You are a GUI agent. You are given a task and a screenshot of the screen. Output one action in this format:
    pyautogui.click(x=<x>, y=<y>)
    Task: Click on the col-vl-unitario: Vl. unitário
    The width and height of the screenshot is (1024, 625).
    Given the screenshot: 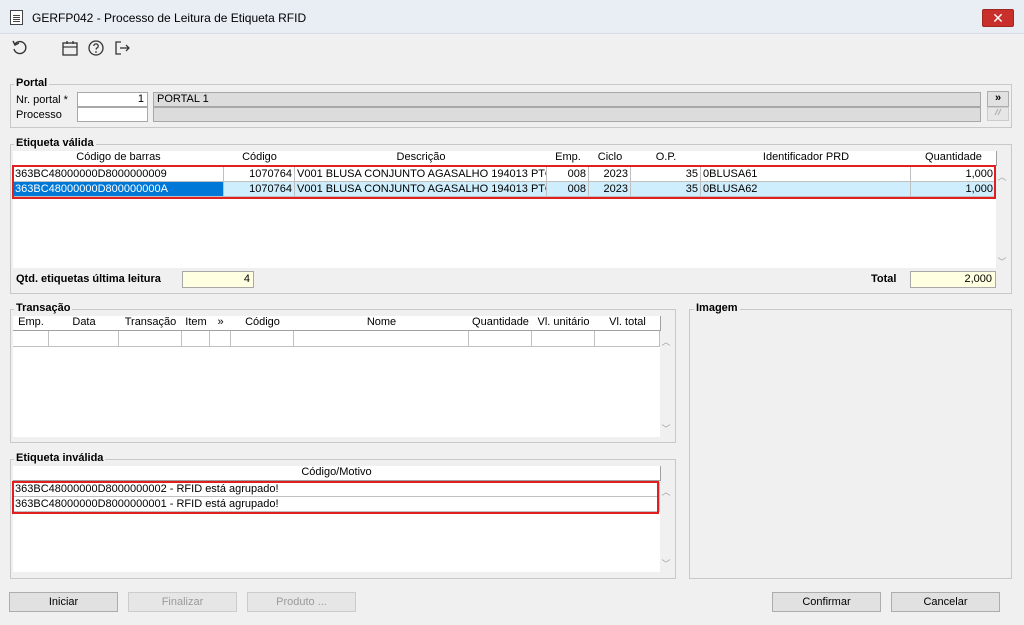 What is the action you would take?
    pyautogui.click(x=564, y=323)
    